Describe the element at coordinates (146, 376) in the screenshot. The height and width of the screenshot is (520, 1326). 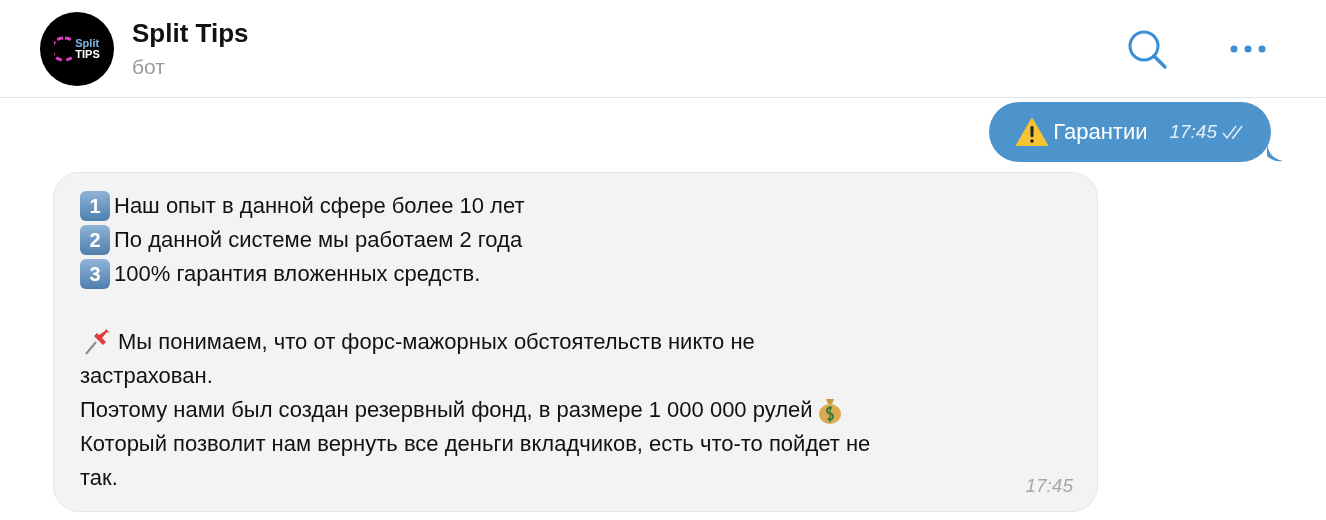
I see `message-text: застрахован.` at that location.